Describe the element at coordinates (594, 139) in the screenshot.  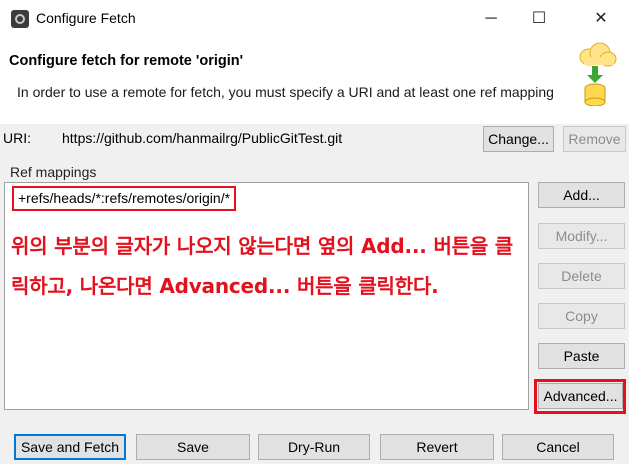
I see `remove-uri-button: Remove` at that location.